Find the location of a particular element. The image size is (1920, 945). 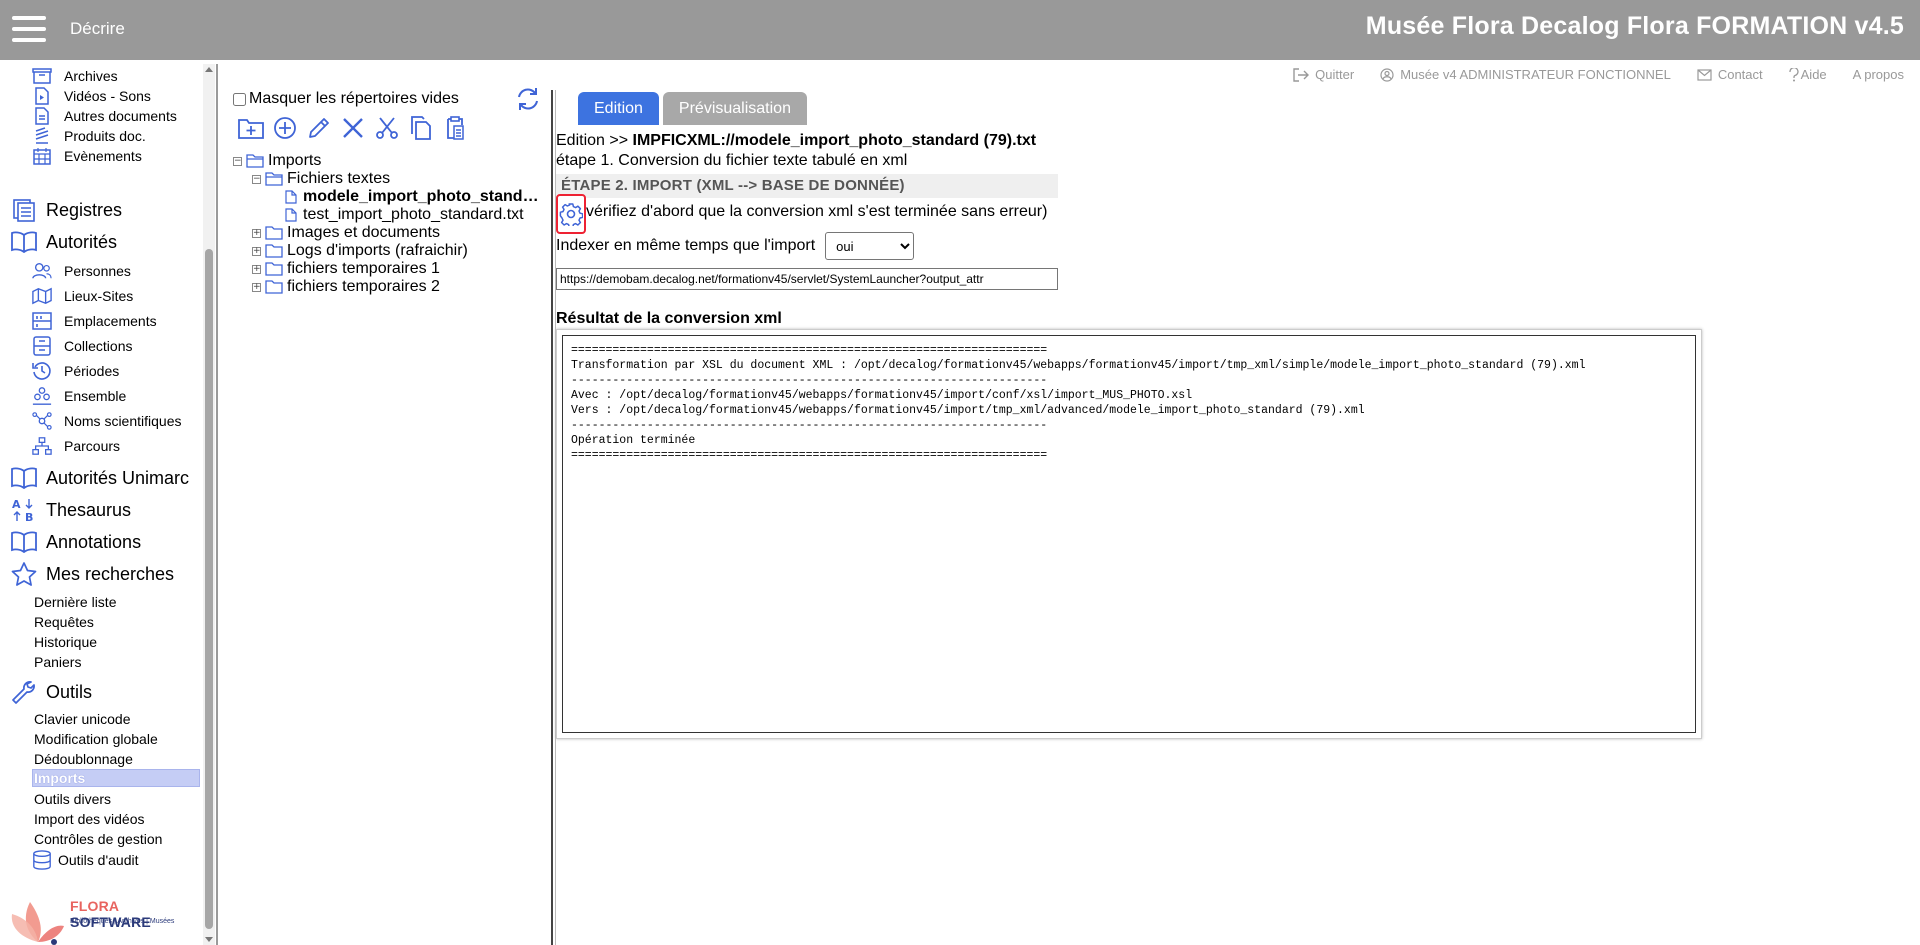

mail-icon is located at coordinates (1704, 74).